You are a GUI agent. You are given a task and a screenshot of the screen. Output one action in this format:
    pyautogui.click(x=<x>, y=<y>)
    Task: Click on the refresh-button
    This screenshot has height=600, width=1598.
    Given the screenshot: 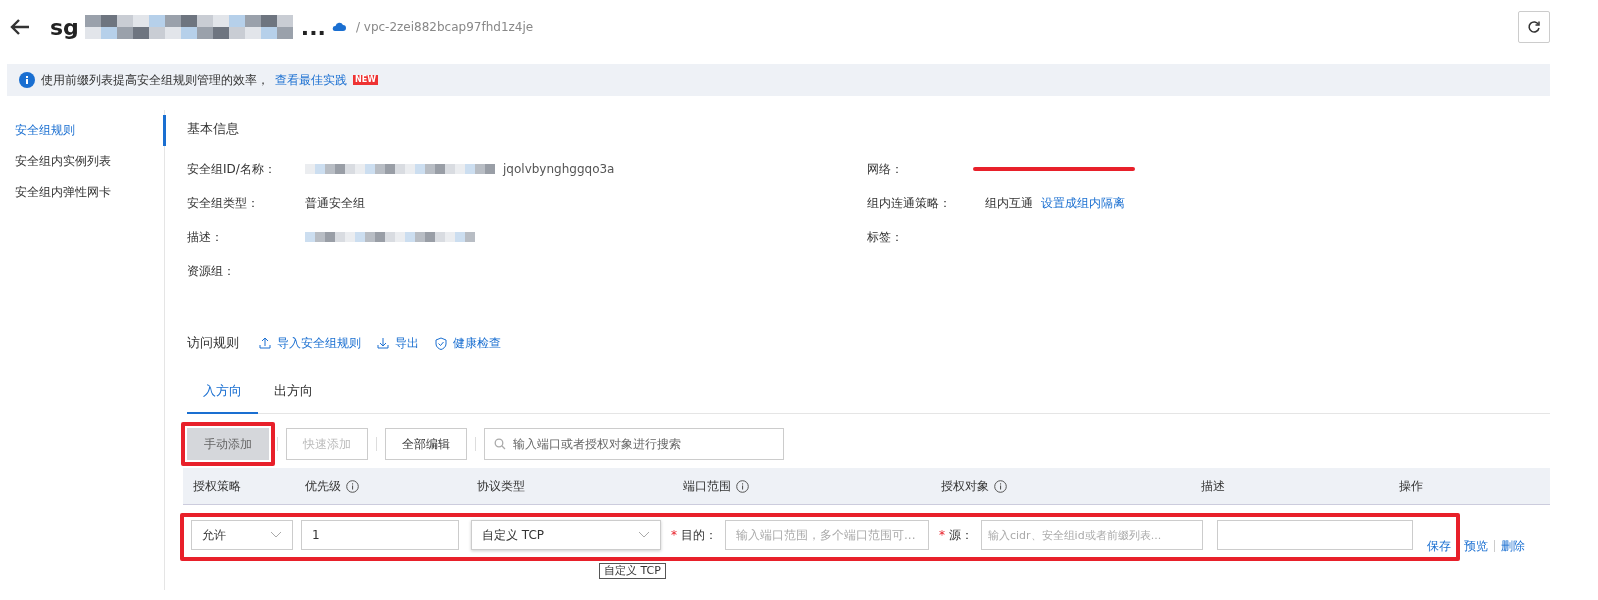 What is the action you would take?
    pyautogui.click(x=1534, y=27)
    